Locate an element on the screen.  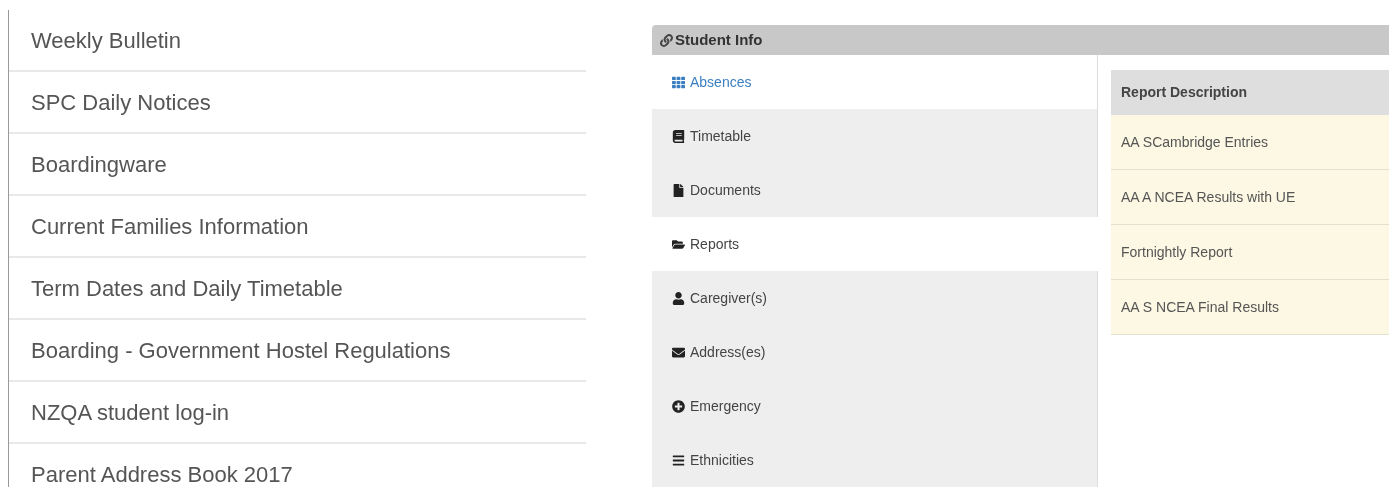
book-icon is located at coordinates (678, 136).